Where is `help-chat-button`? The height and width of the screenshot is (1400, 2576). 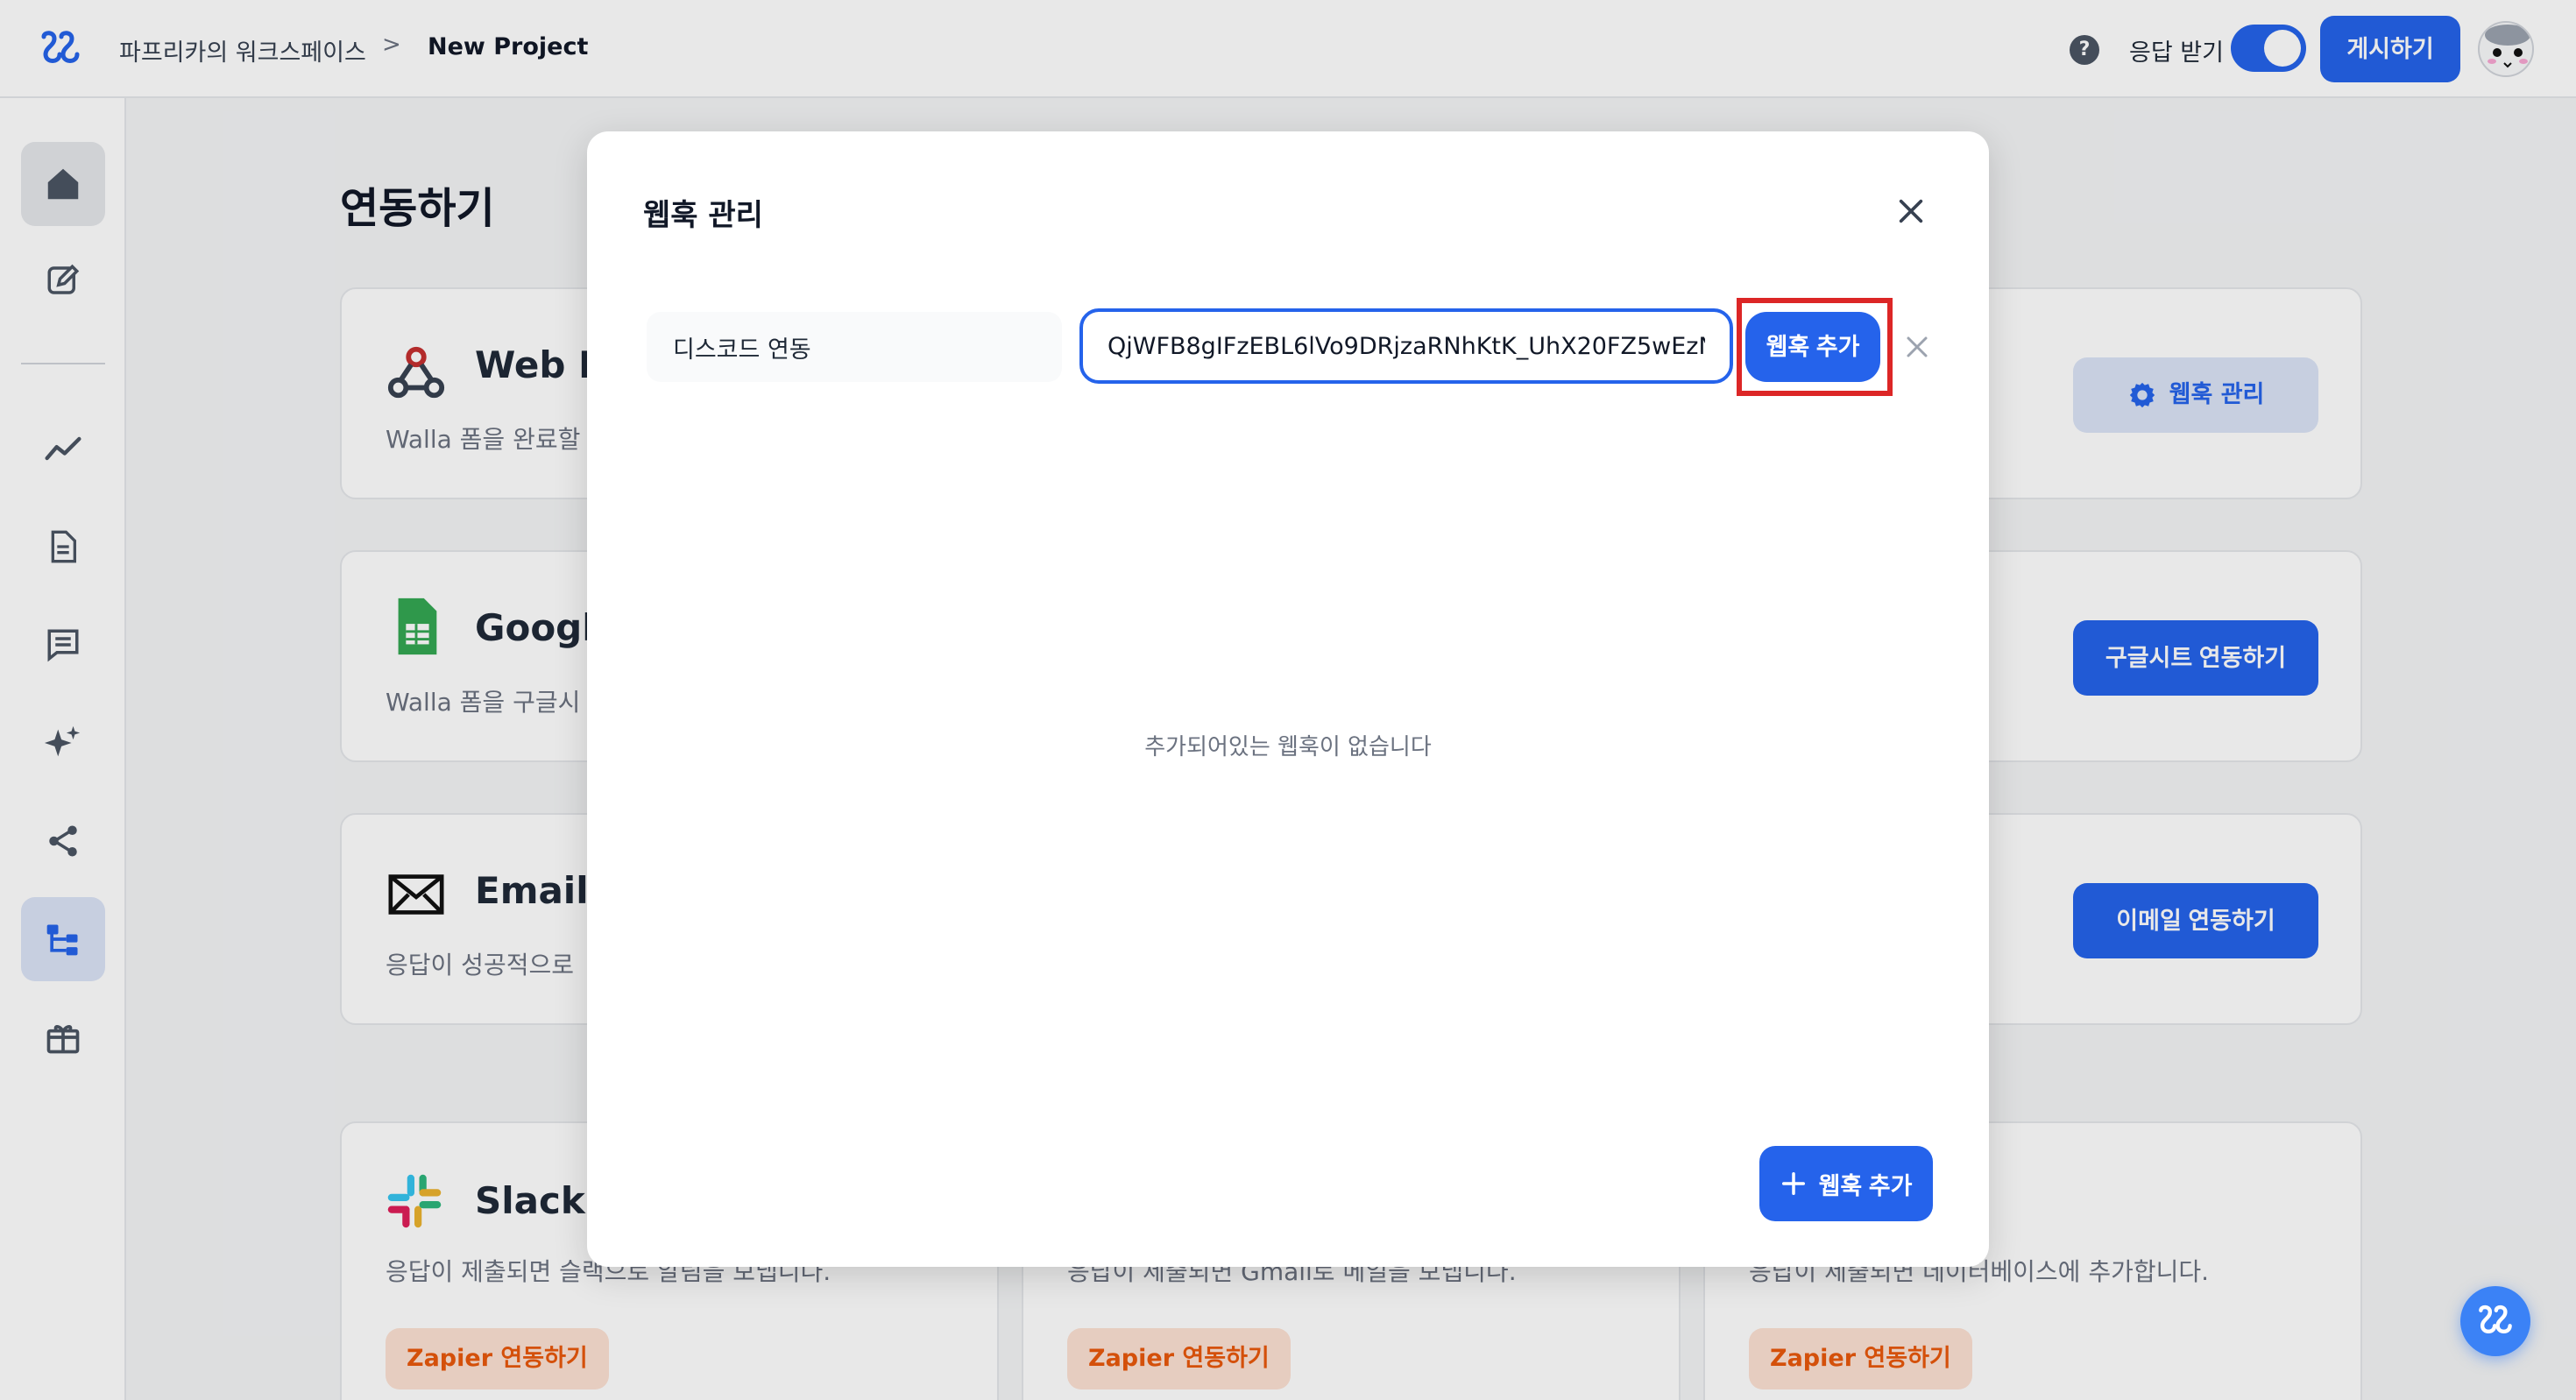
help-chat-button is located at coordinates (2495, 1321).